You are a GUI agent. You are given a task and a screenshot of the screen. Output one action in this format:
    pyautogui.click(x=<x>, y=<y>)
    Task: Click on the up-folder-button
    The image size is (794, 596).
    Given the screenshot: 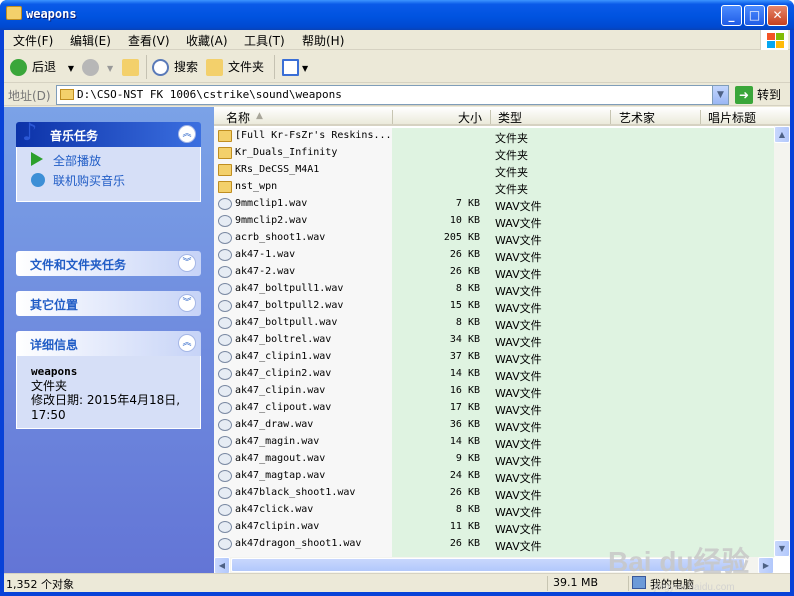 What is the action you would take?
    pyautogui.click(x=130, y=67)
    